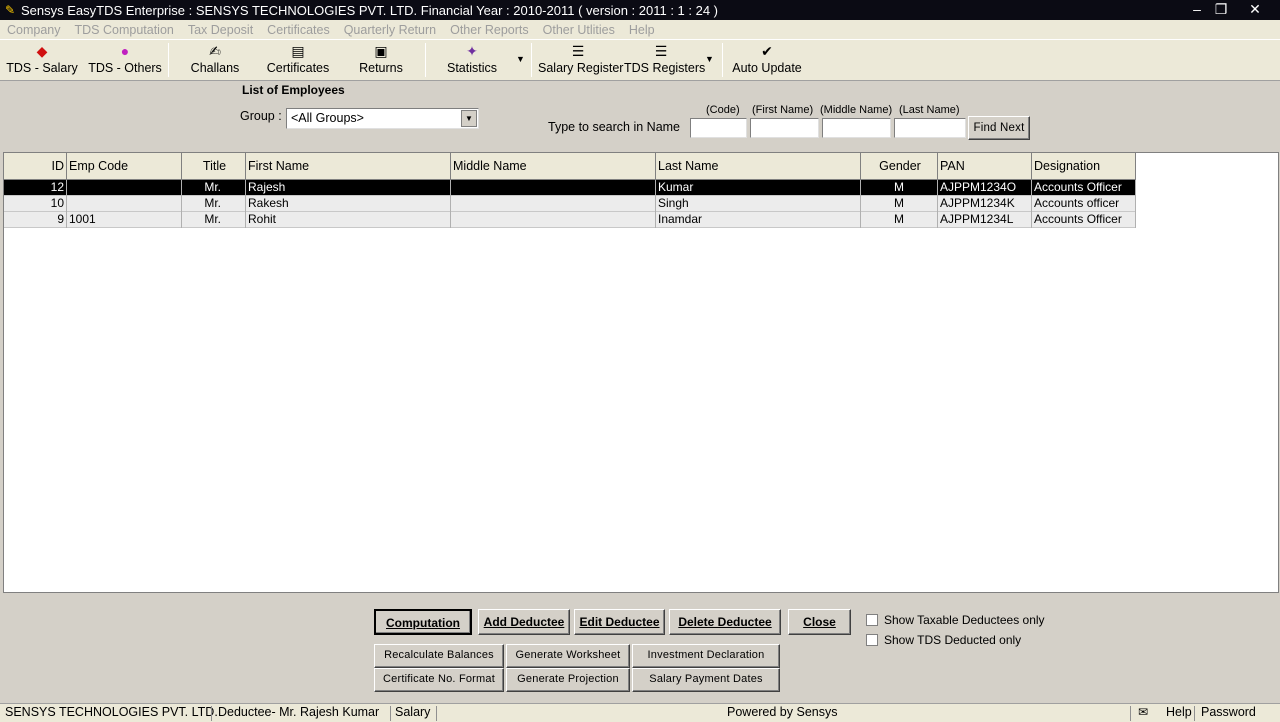  What do you see at coordinates (553, 166) in the screenshot?
I see `col-middle-name: Middle Name` at bounding box center [553, 166].